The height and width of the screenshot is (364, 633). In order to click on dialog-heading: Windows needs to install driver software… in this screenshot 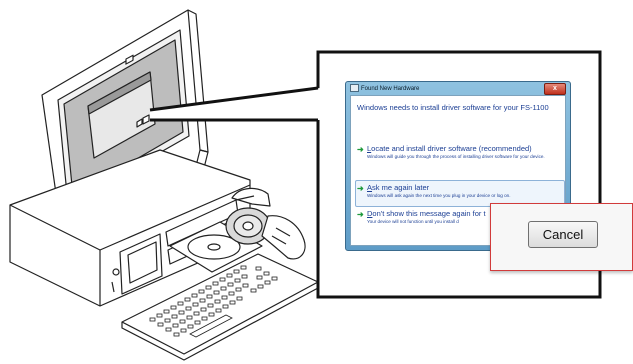, I will do `click(453, 107)`.